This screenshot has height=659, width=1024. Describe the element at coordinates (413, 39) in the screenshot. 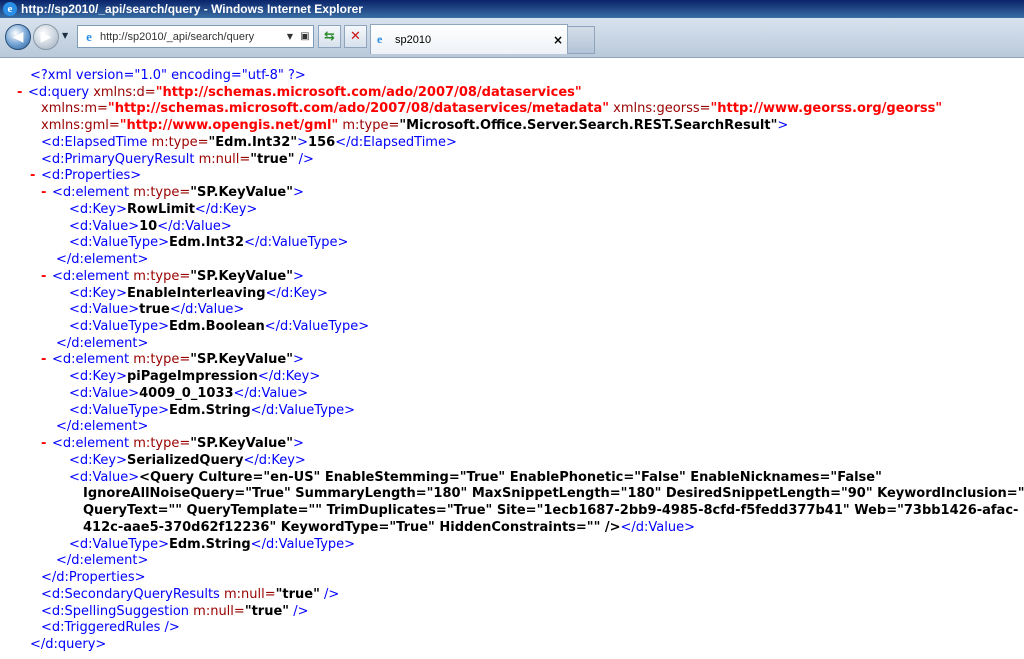

I see `tab-label: sp2010` at that location.